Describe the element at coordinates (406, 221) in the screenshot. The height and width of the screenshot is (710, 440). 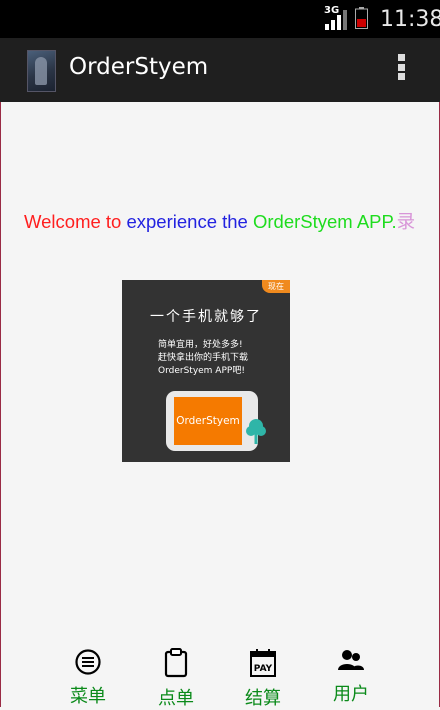
I see `welcome-text-pink: 录` at that location.